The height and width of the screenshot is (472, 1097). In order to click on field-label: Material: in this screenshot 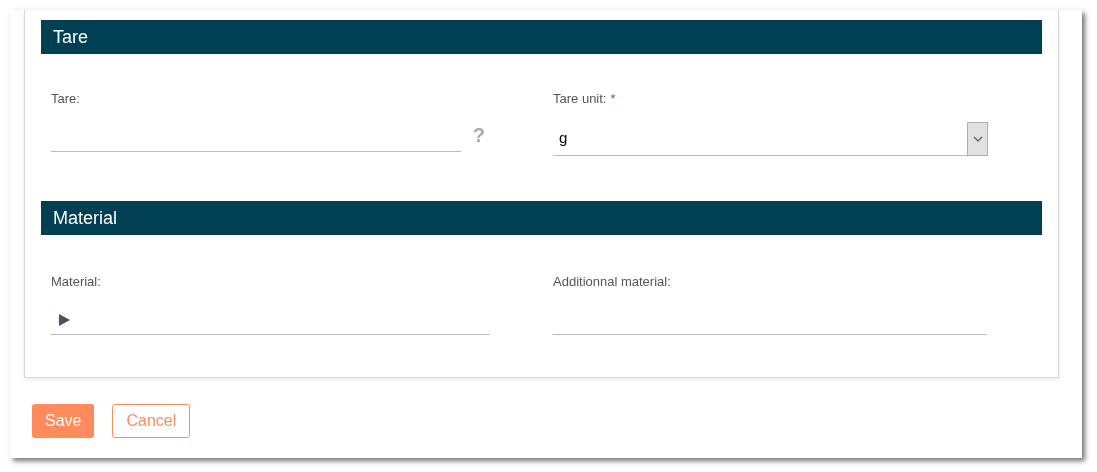, I will do `click(76, 282)`.